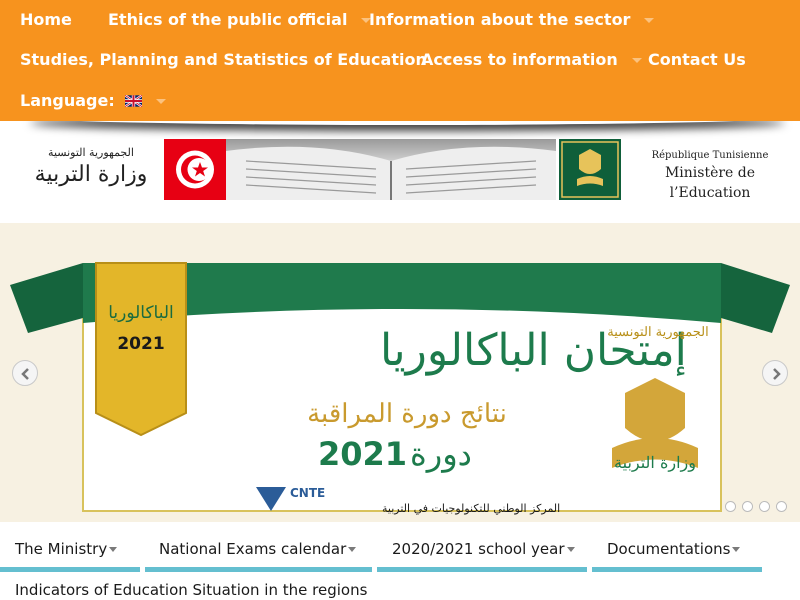 The width and height of the screenshot is (800, 600). I want to click on tunisia-flag-icon, so click(195, 169).